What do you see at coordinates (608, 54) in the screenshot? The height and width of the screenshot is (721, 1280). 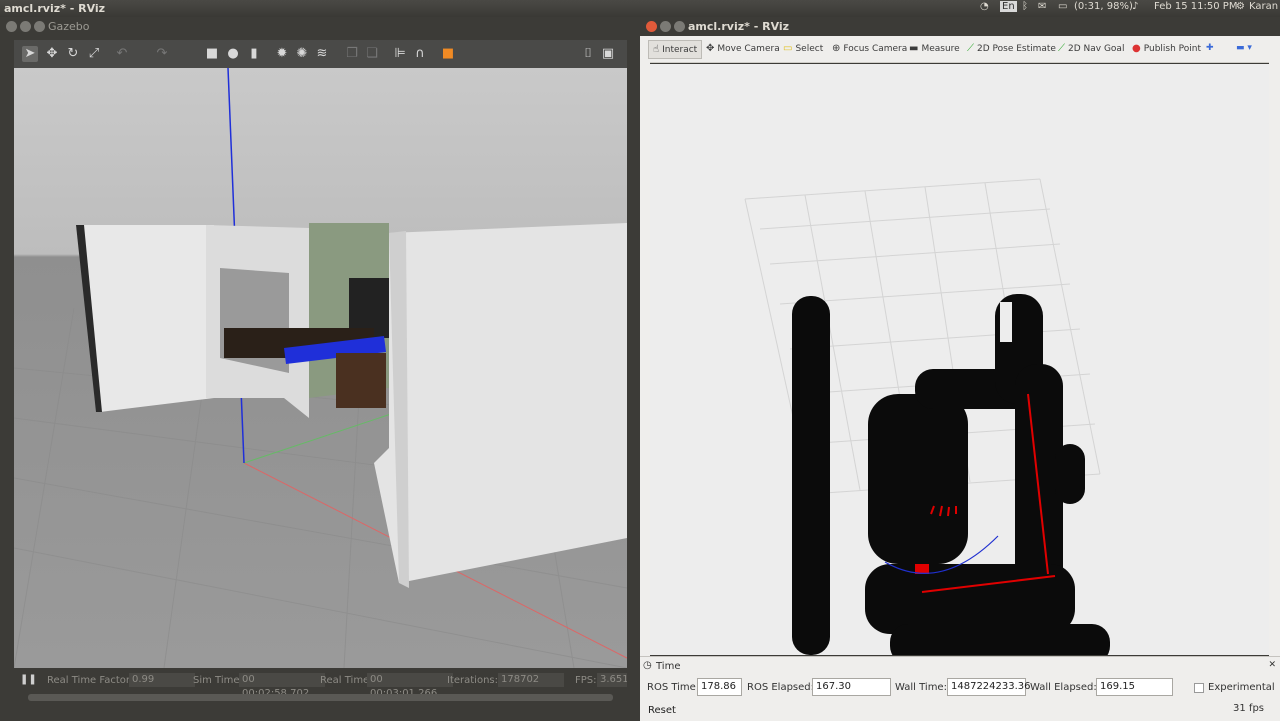 I see `record-icon: ▣` at bounding box center [608, 54].